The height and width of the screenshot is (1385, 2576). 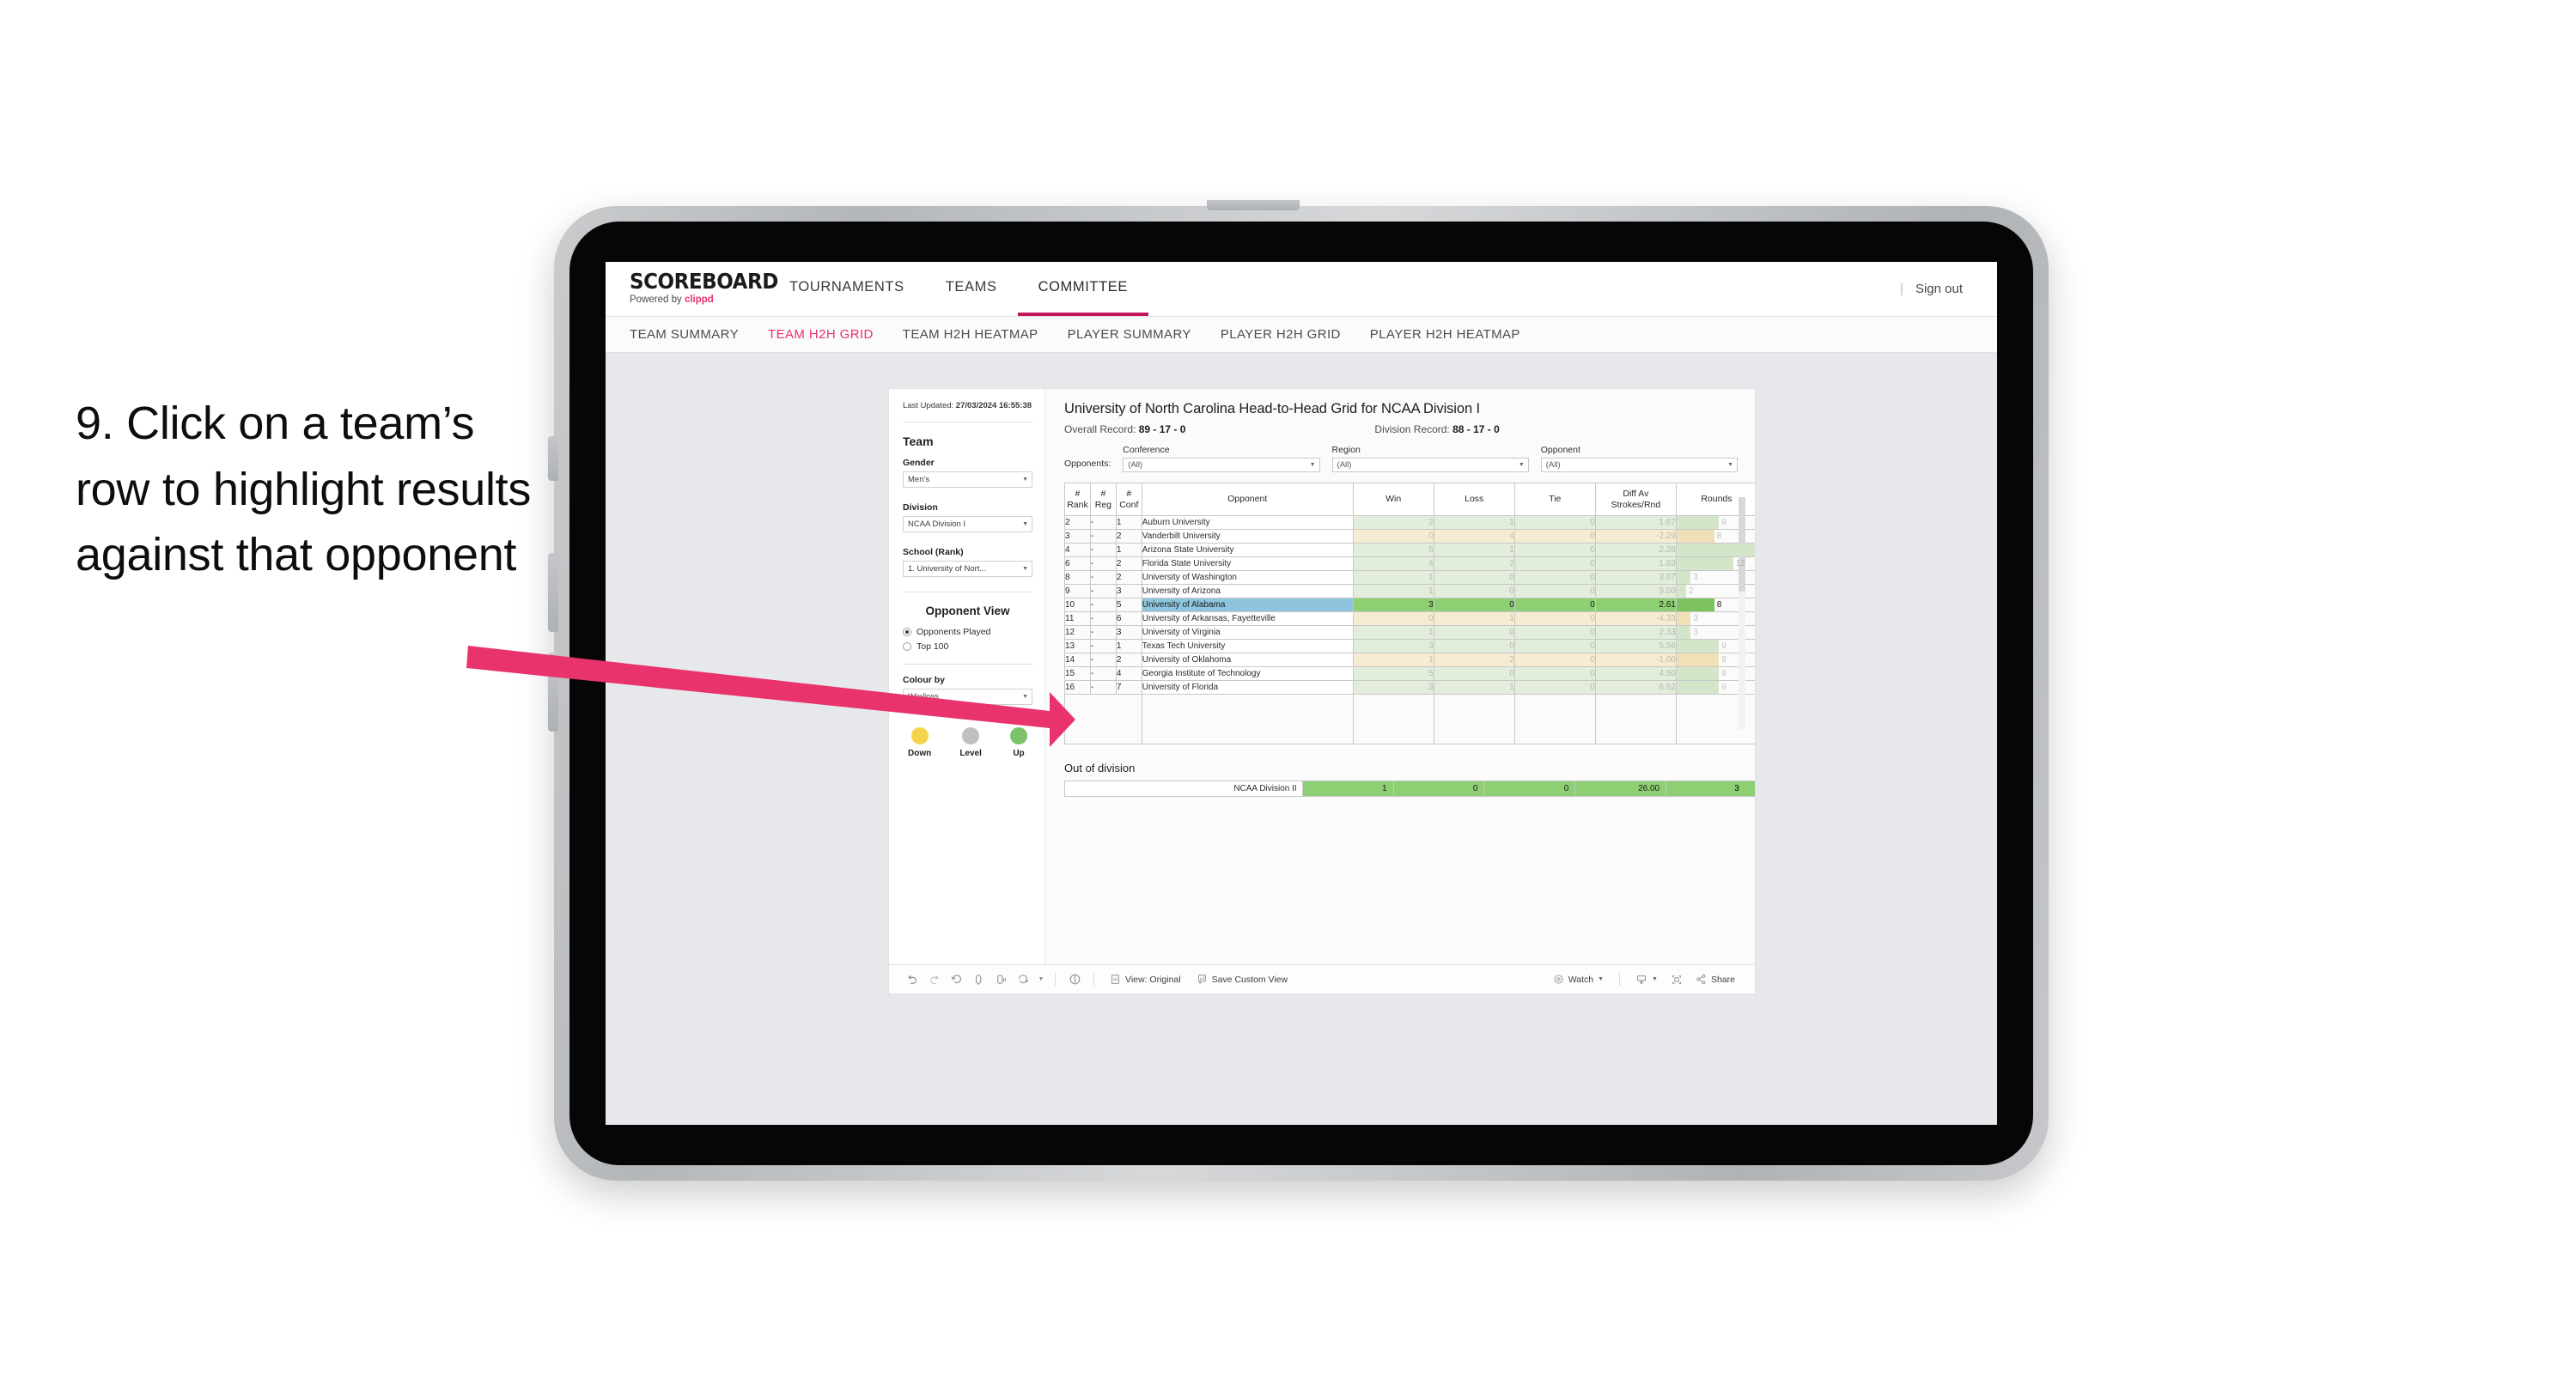 What do you see at coordinates (1409, 577) in the screenshot?
I see `table-row: 8-2 University of Washington 1 0 0 3.67 3` at bounding box center [1409, 577].